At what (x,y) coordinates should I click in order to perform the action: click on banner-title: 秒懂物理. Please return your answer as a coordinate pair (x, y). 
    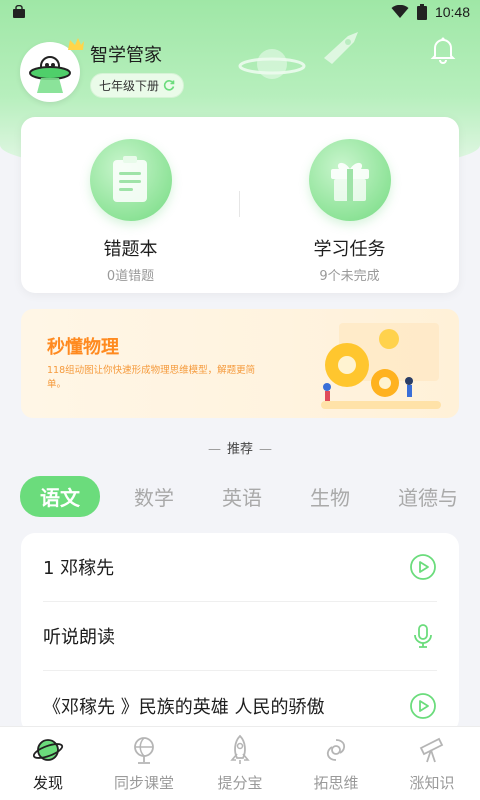
    Looking at the image, I should click on (83, 347).